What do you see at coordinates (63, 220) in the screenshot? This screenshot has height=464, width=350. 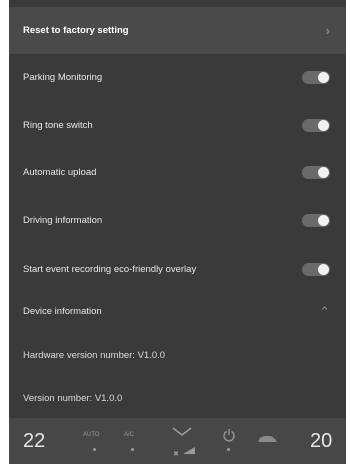 I see `setting-label: Driving information` at bounding box center [63, 220].